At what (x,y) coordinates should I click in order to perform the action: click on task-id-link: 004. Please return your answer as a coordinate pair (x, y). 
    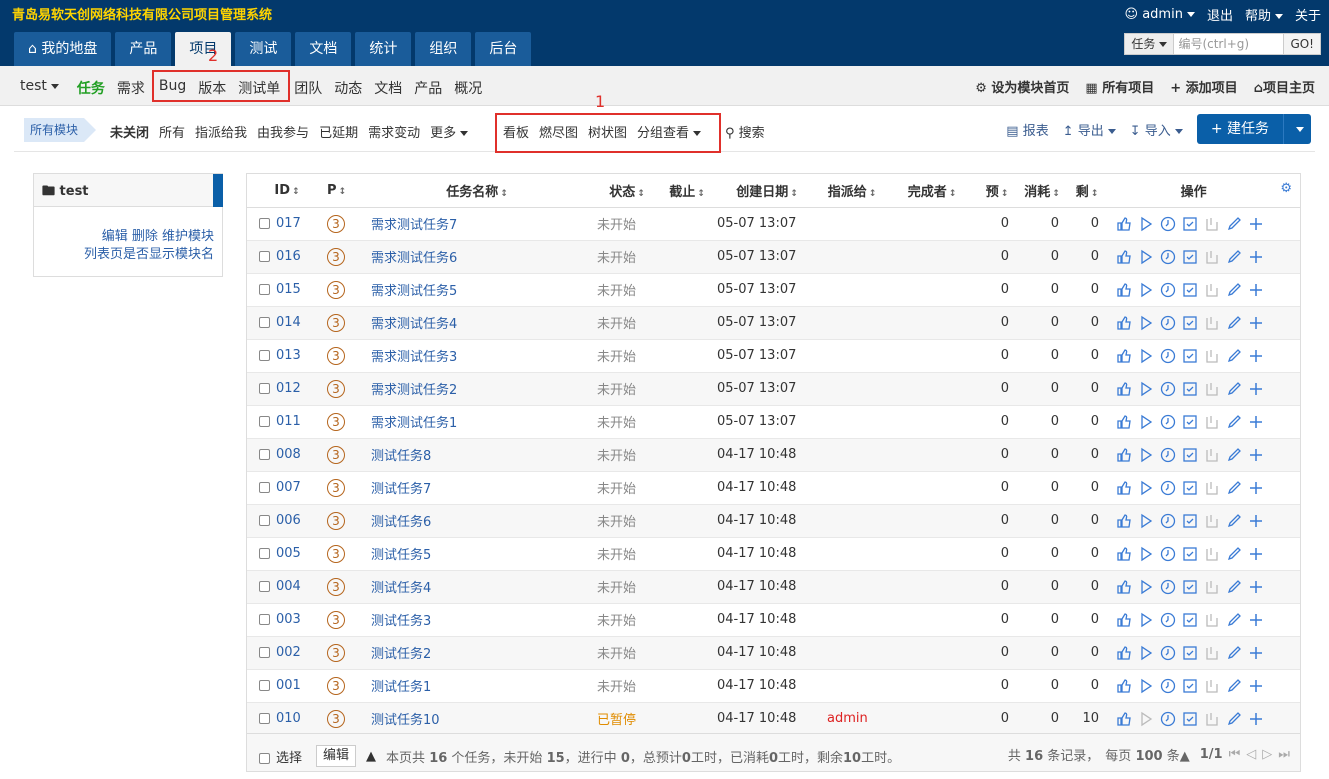
    Looking at the image, I should click on (288, 586).